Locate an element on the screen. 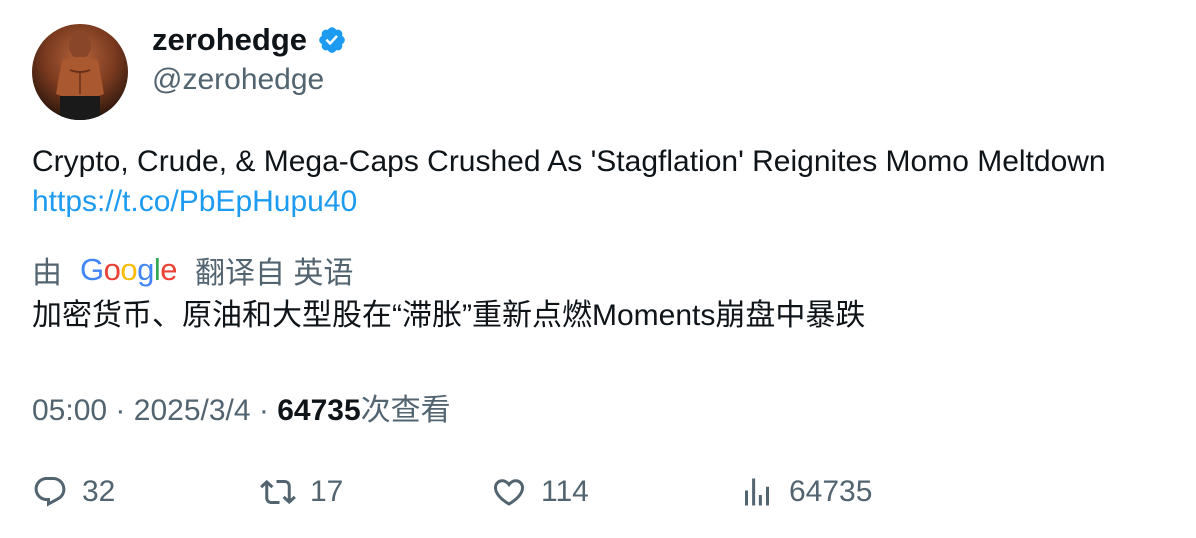 This screenshot has height=538, width=1196. translation-attribution: 由 Google 翻译自 英语 is located at coordinates (192, 270).